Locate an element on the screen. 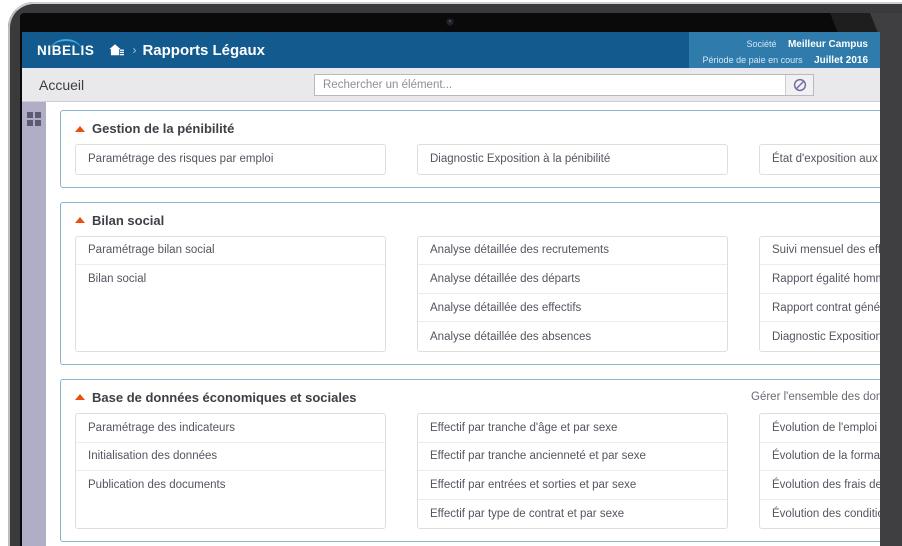  home-icon is located at coordinates (117, 49).